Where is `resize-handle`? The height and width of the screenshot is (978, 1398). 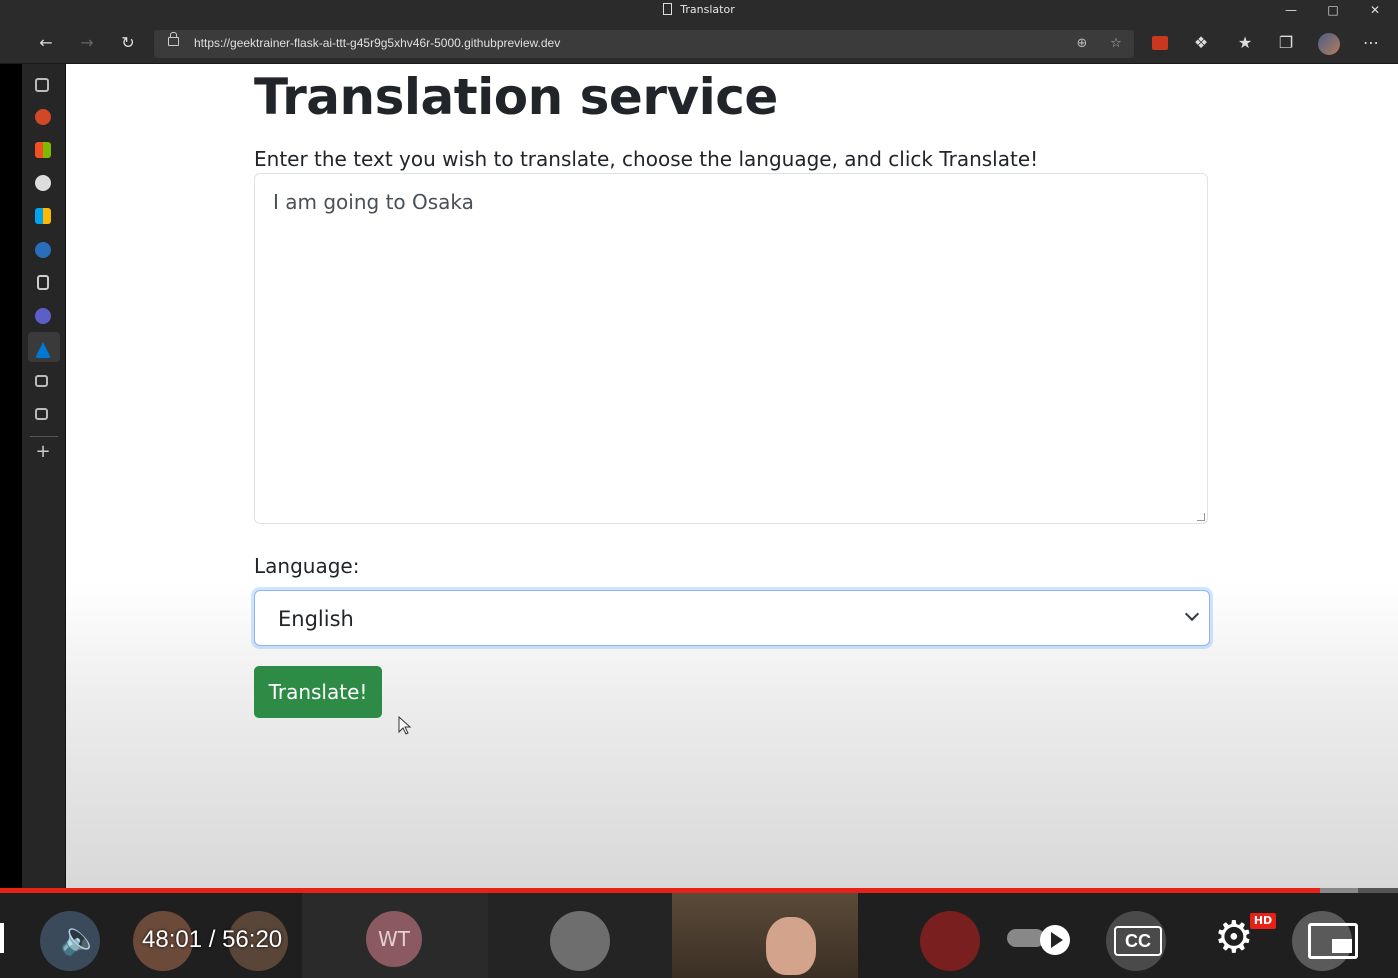 resize-handle is located at coordinates (1201, 517).